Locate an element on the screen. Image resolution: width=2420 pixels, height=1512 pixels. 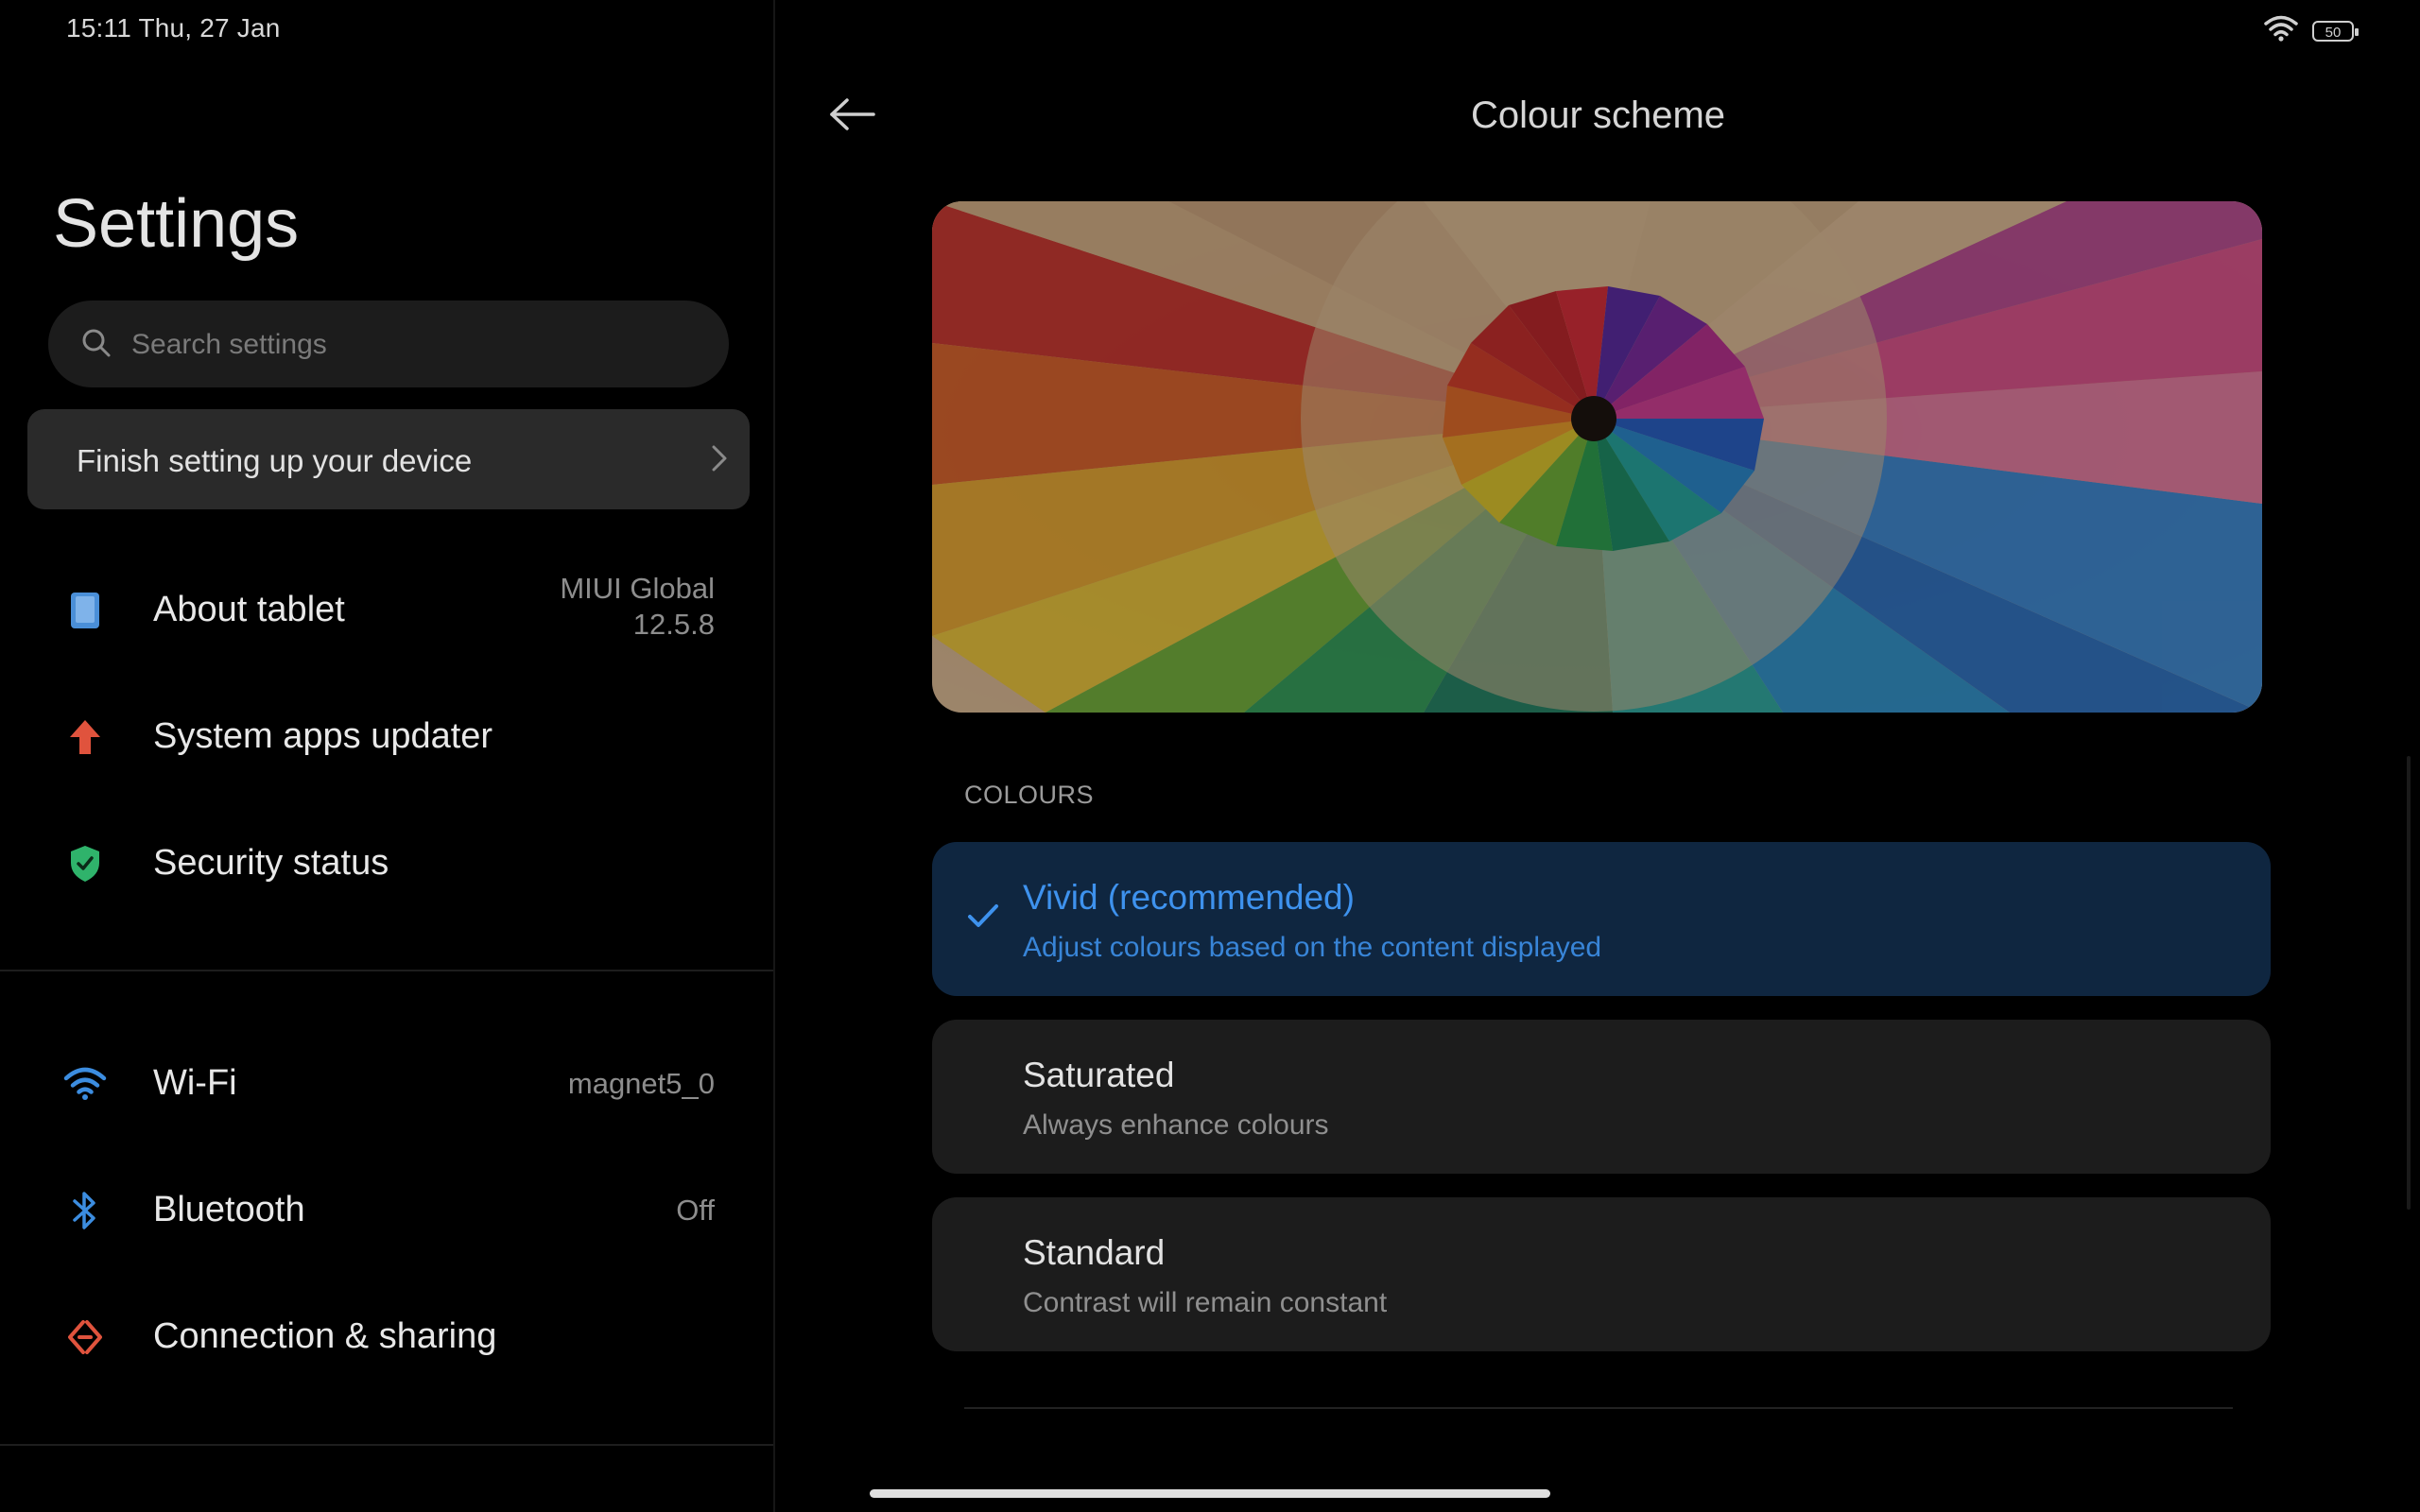
option-subtitle: Always enhance colours is located at coordinates (1176, 1125).